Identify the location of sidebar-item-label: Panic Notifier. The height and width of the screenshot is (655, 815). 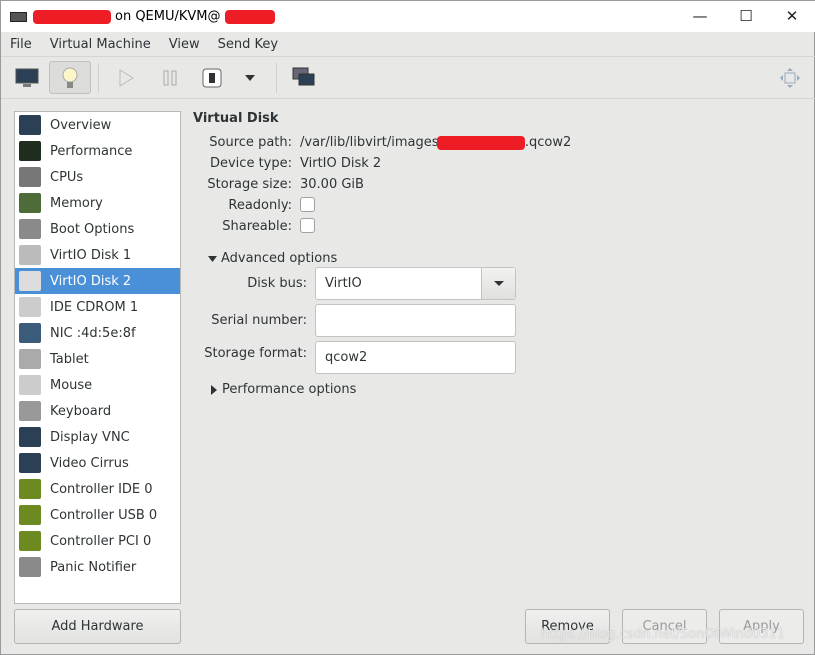
(93, 567).